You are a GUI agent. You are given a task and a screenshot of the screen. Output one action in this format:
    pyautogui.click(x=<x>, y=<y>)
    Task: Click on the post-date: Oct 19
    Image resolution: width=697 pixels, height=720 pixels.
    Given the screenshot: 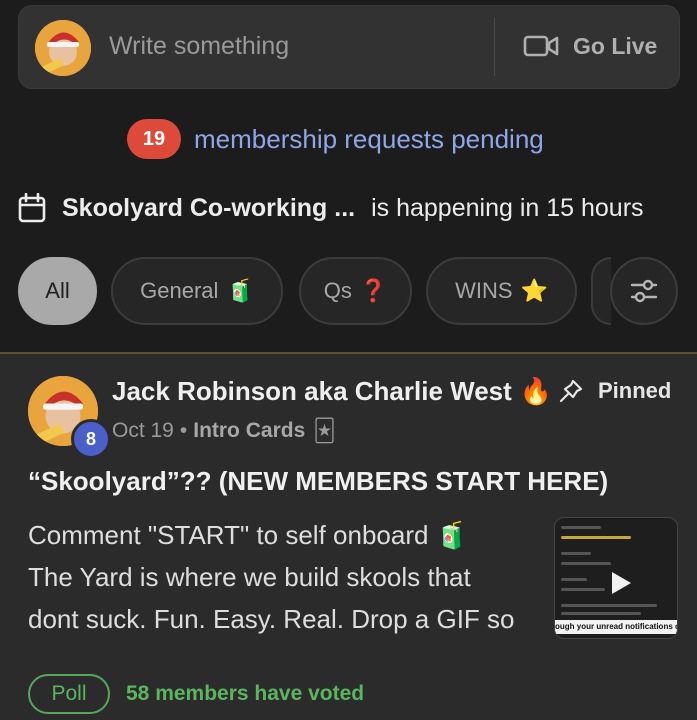 What is the action you would take?
    pyautogui.click(x=143, y=430)
    